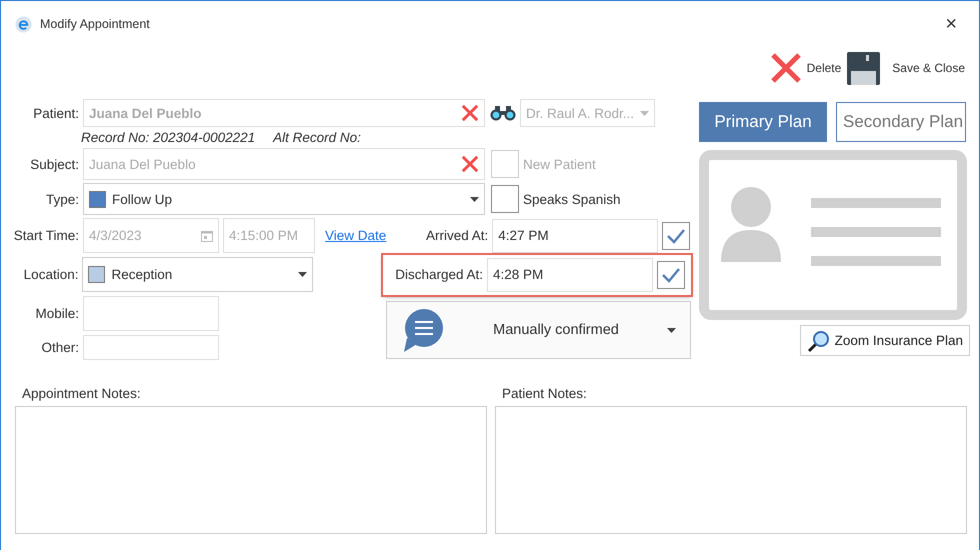  I want to click on field-label: Discharged At:, so click(439, 274).